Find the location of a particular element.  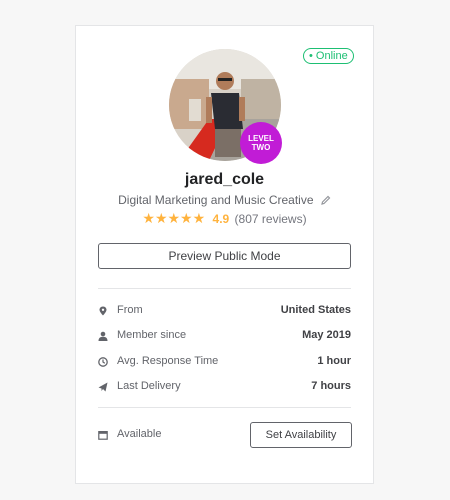

tagline: Digital Marketing and Music Creative is located at coordinates (224, 200).